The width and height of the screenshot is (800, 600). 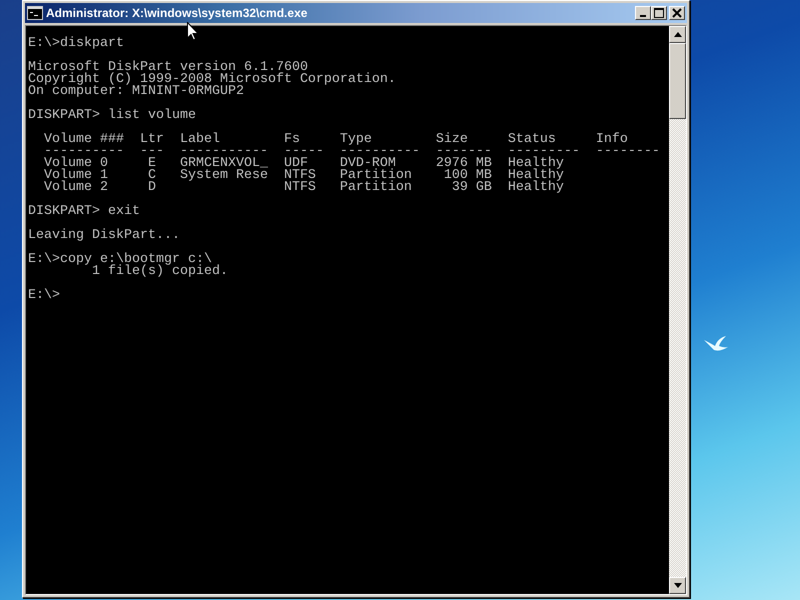 I want to click on maximize-button, so click(x=659, y=13).